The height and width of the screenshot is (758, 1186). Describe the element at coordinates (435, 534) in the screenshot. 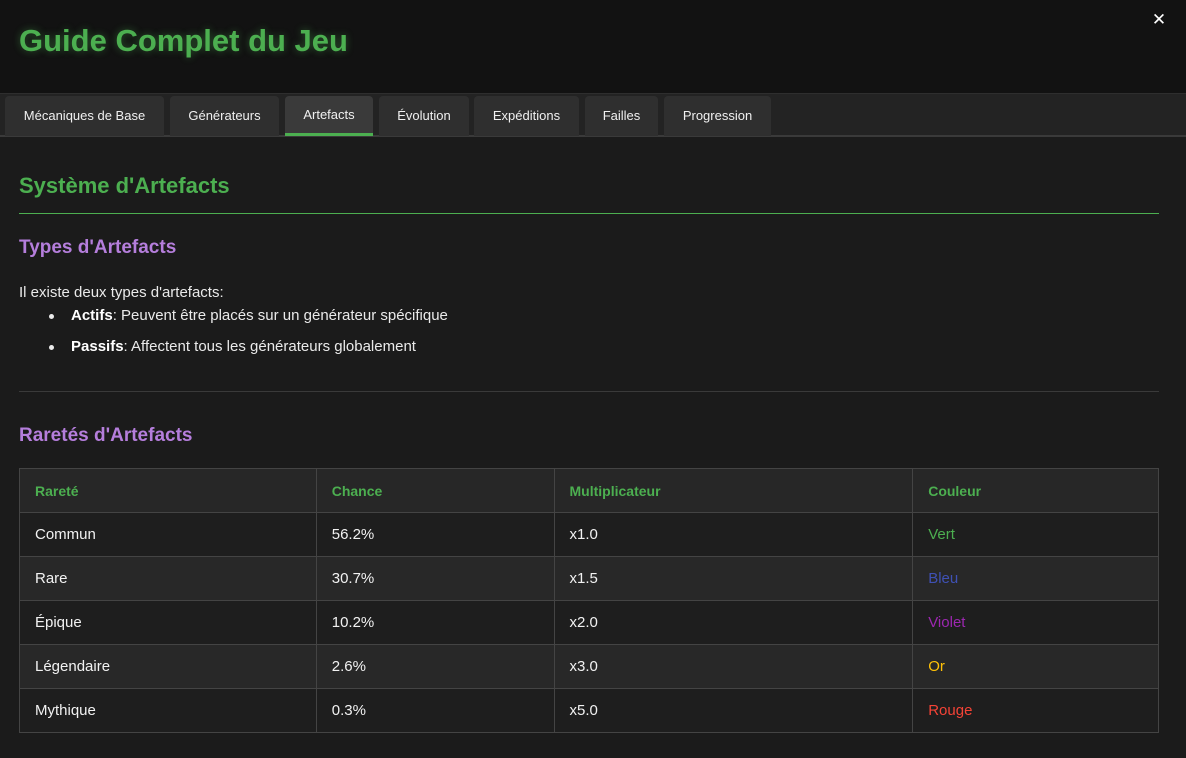

I see `chance-cell: 56.2%` at that location.